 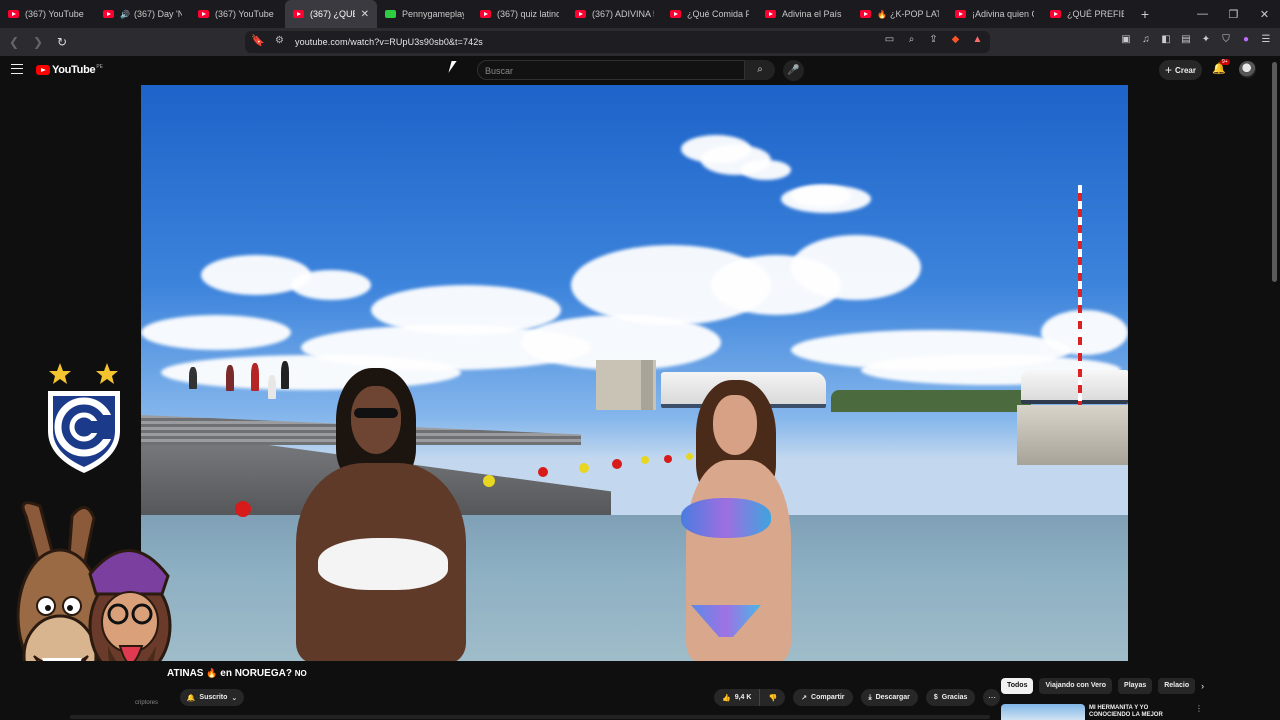 What do you see at coordinates (1186, 39) in the screenshot?
I see `wallet-icon: ▤` at bounding box center [1186, 39].